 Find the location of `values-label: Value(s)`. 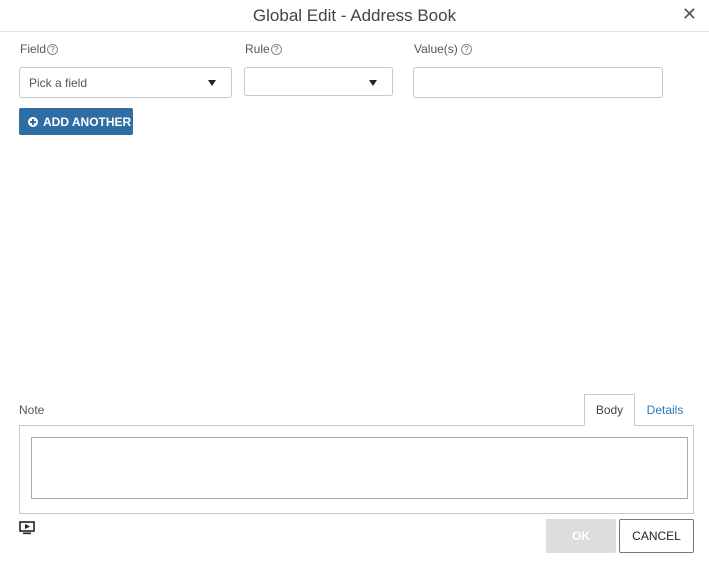

values-label: Value(s) is located at coordinates (436, 49).